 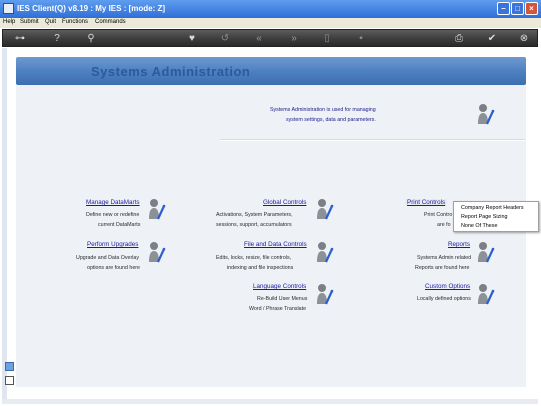 I want to click on language-controls-icon, so click(x=325, y=294).